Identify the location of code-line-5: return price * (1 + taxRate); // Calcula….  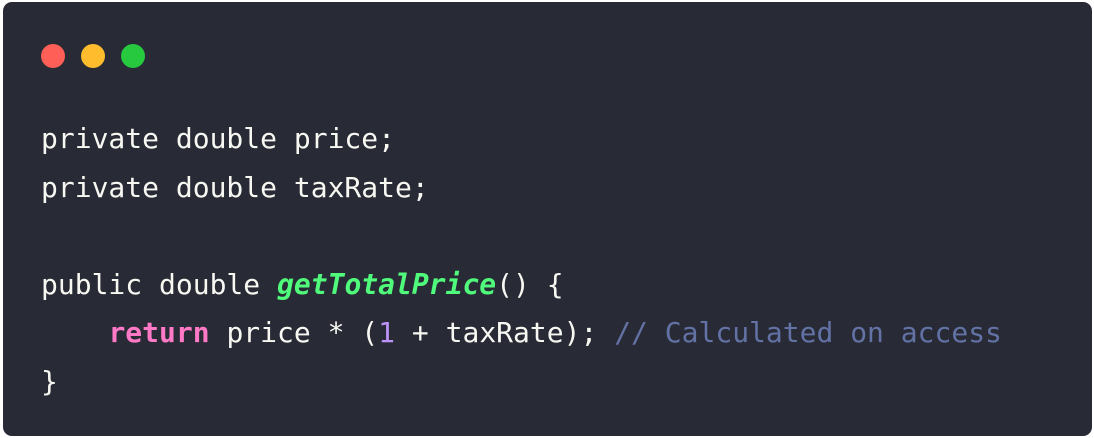
(521, 333).